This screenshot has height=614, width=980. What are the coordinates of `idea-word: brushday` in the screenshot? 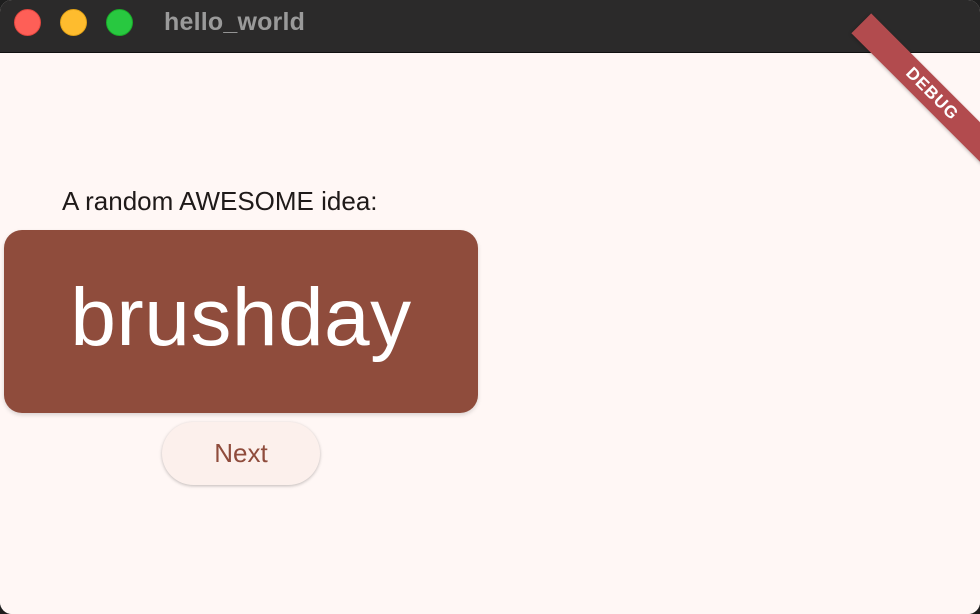 It's located at (241, 317).